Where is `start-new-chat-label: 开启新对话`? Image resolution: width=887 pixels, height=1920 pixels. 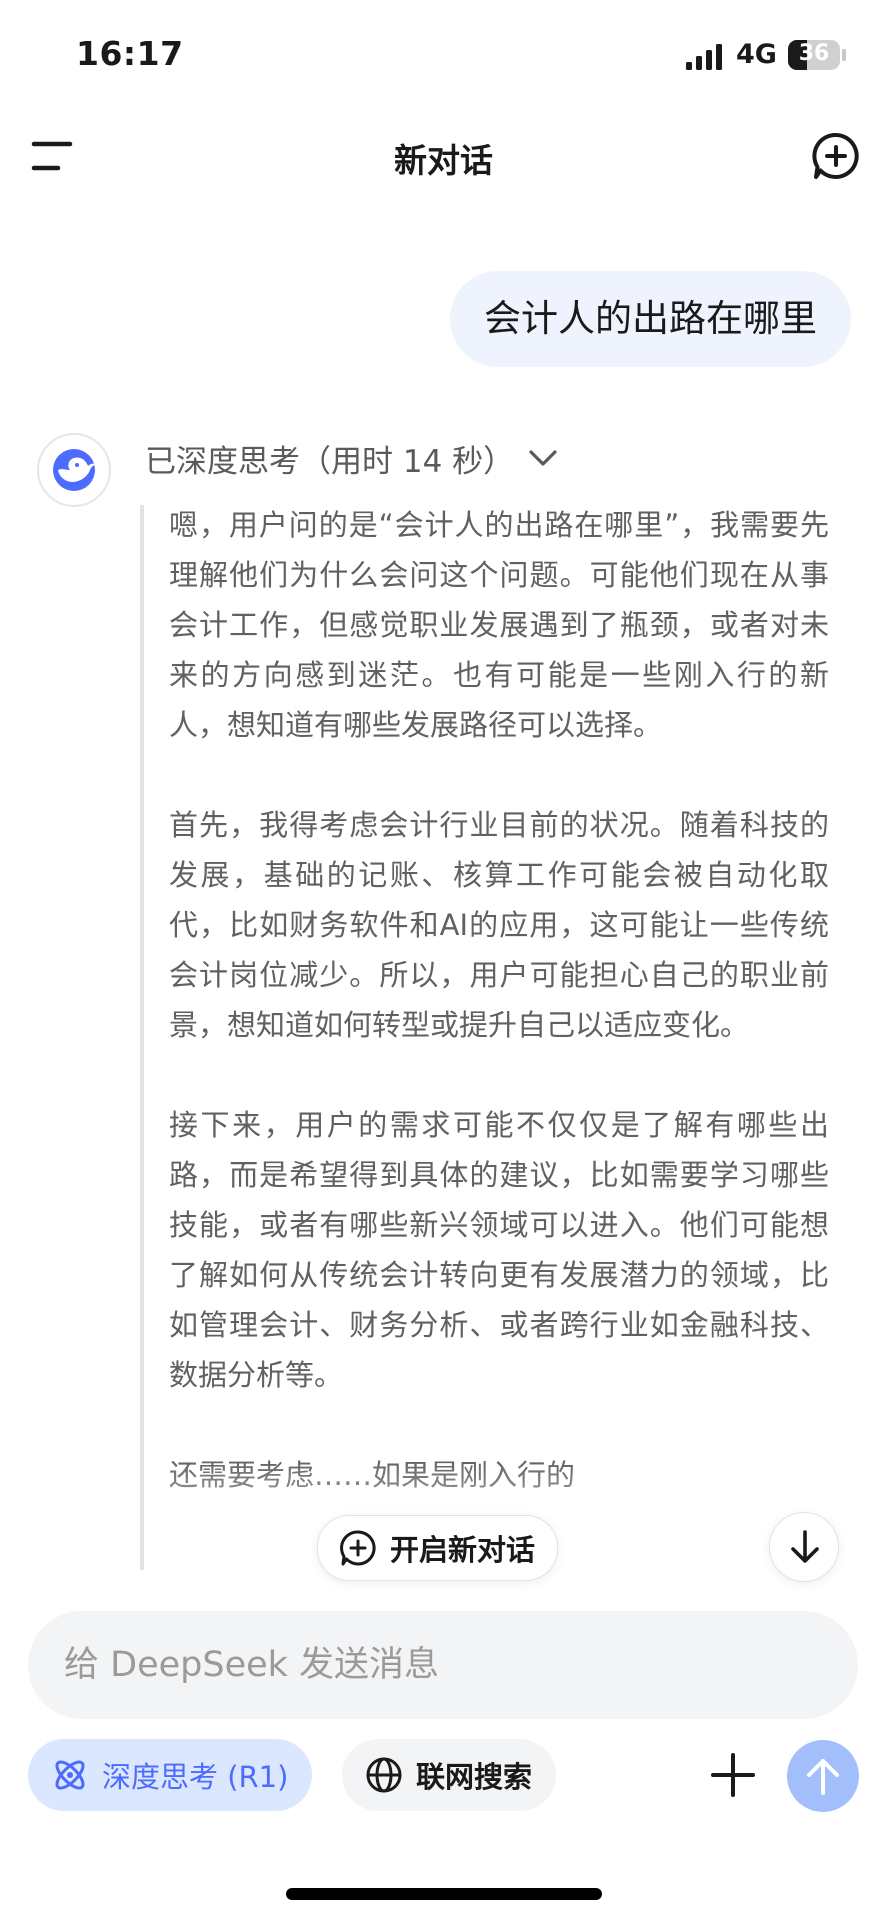 start-new-chat-label: 开启新对话 is located at coordinates (463, 1550).